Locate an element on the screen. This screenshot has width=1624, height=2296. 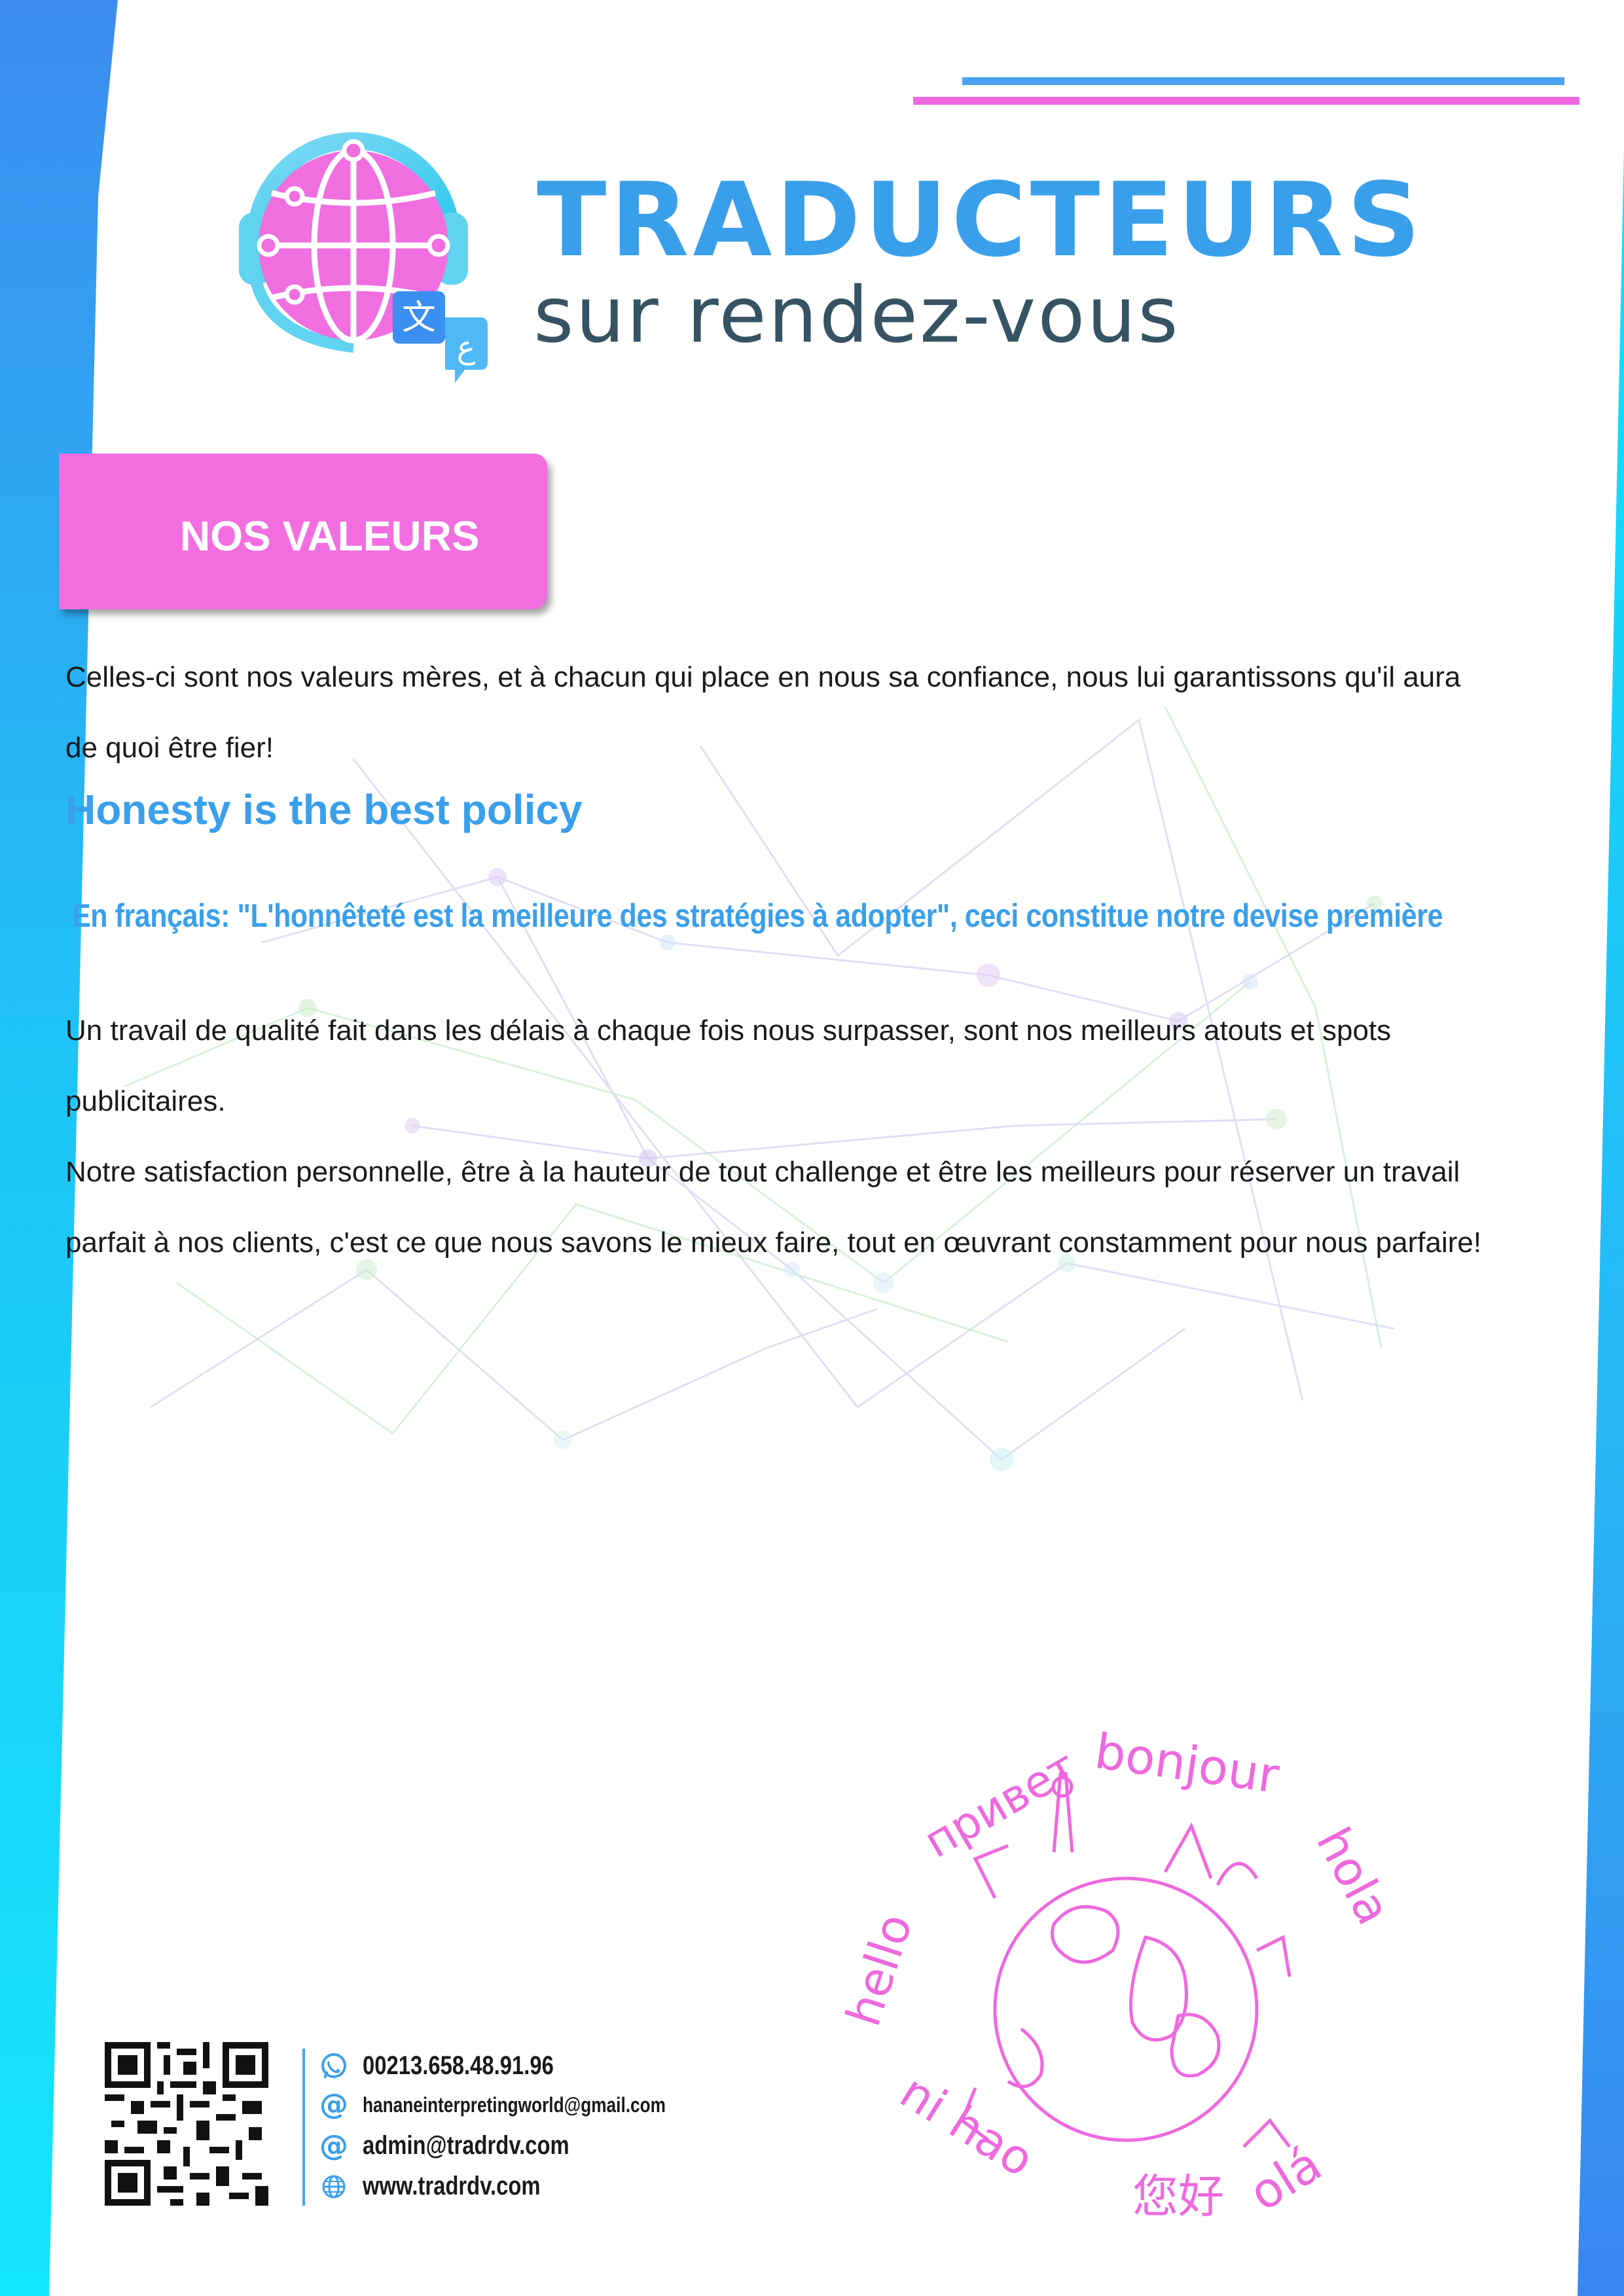
contact-email-2: @ admin@tradrdv.com is located at coordinates (467, 2146).